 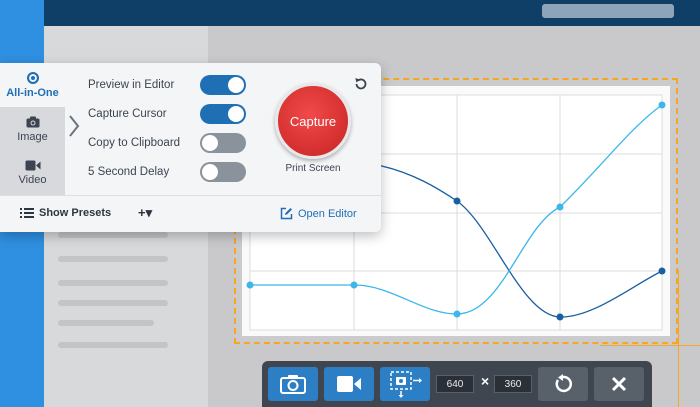 I want to click on show-presets-button: Show Presets, so click(x=65, y=213).